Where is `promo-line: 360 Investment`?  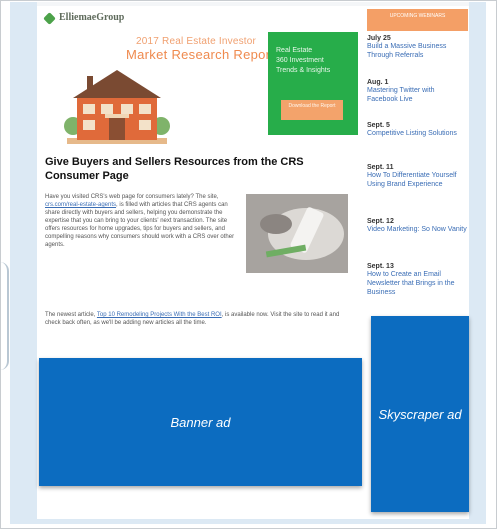 promo-line: 360 Investment is located at coordinates (300, 60).